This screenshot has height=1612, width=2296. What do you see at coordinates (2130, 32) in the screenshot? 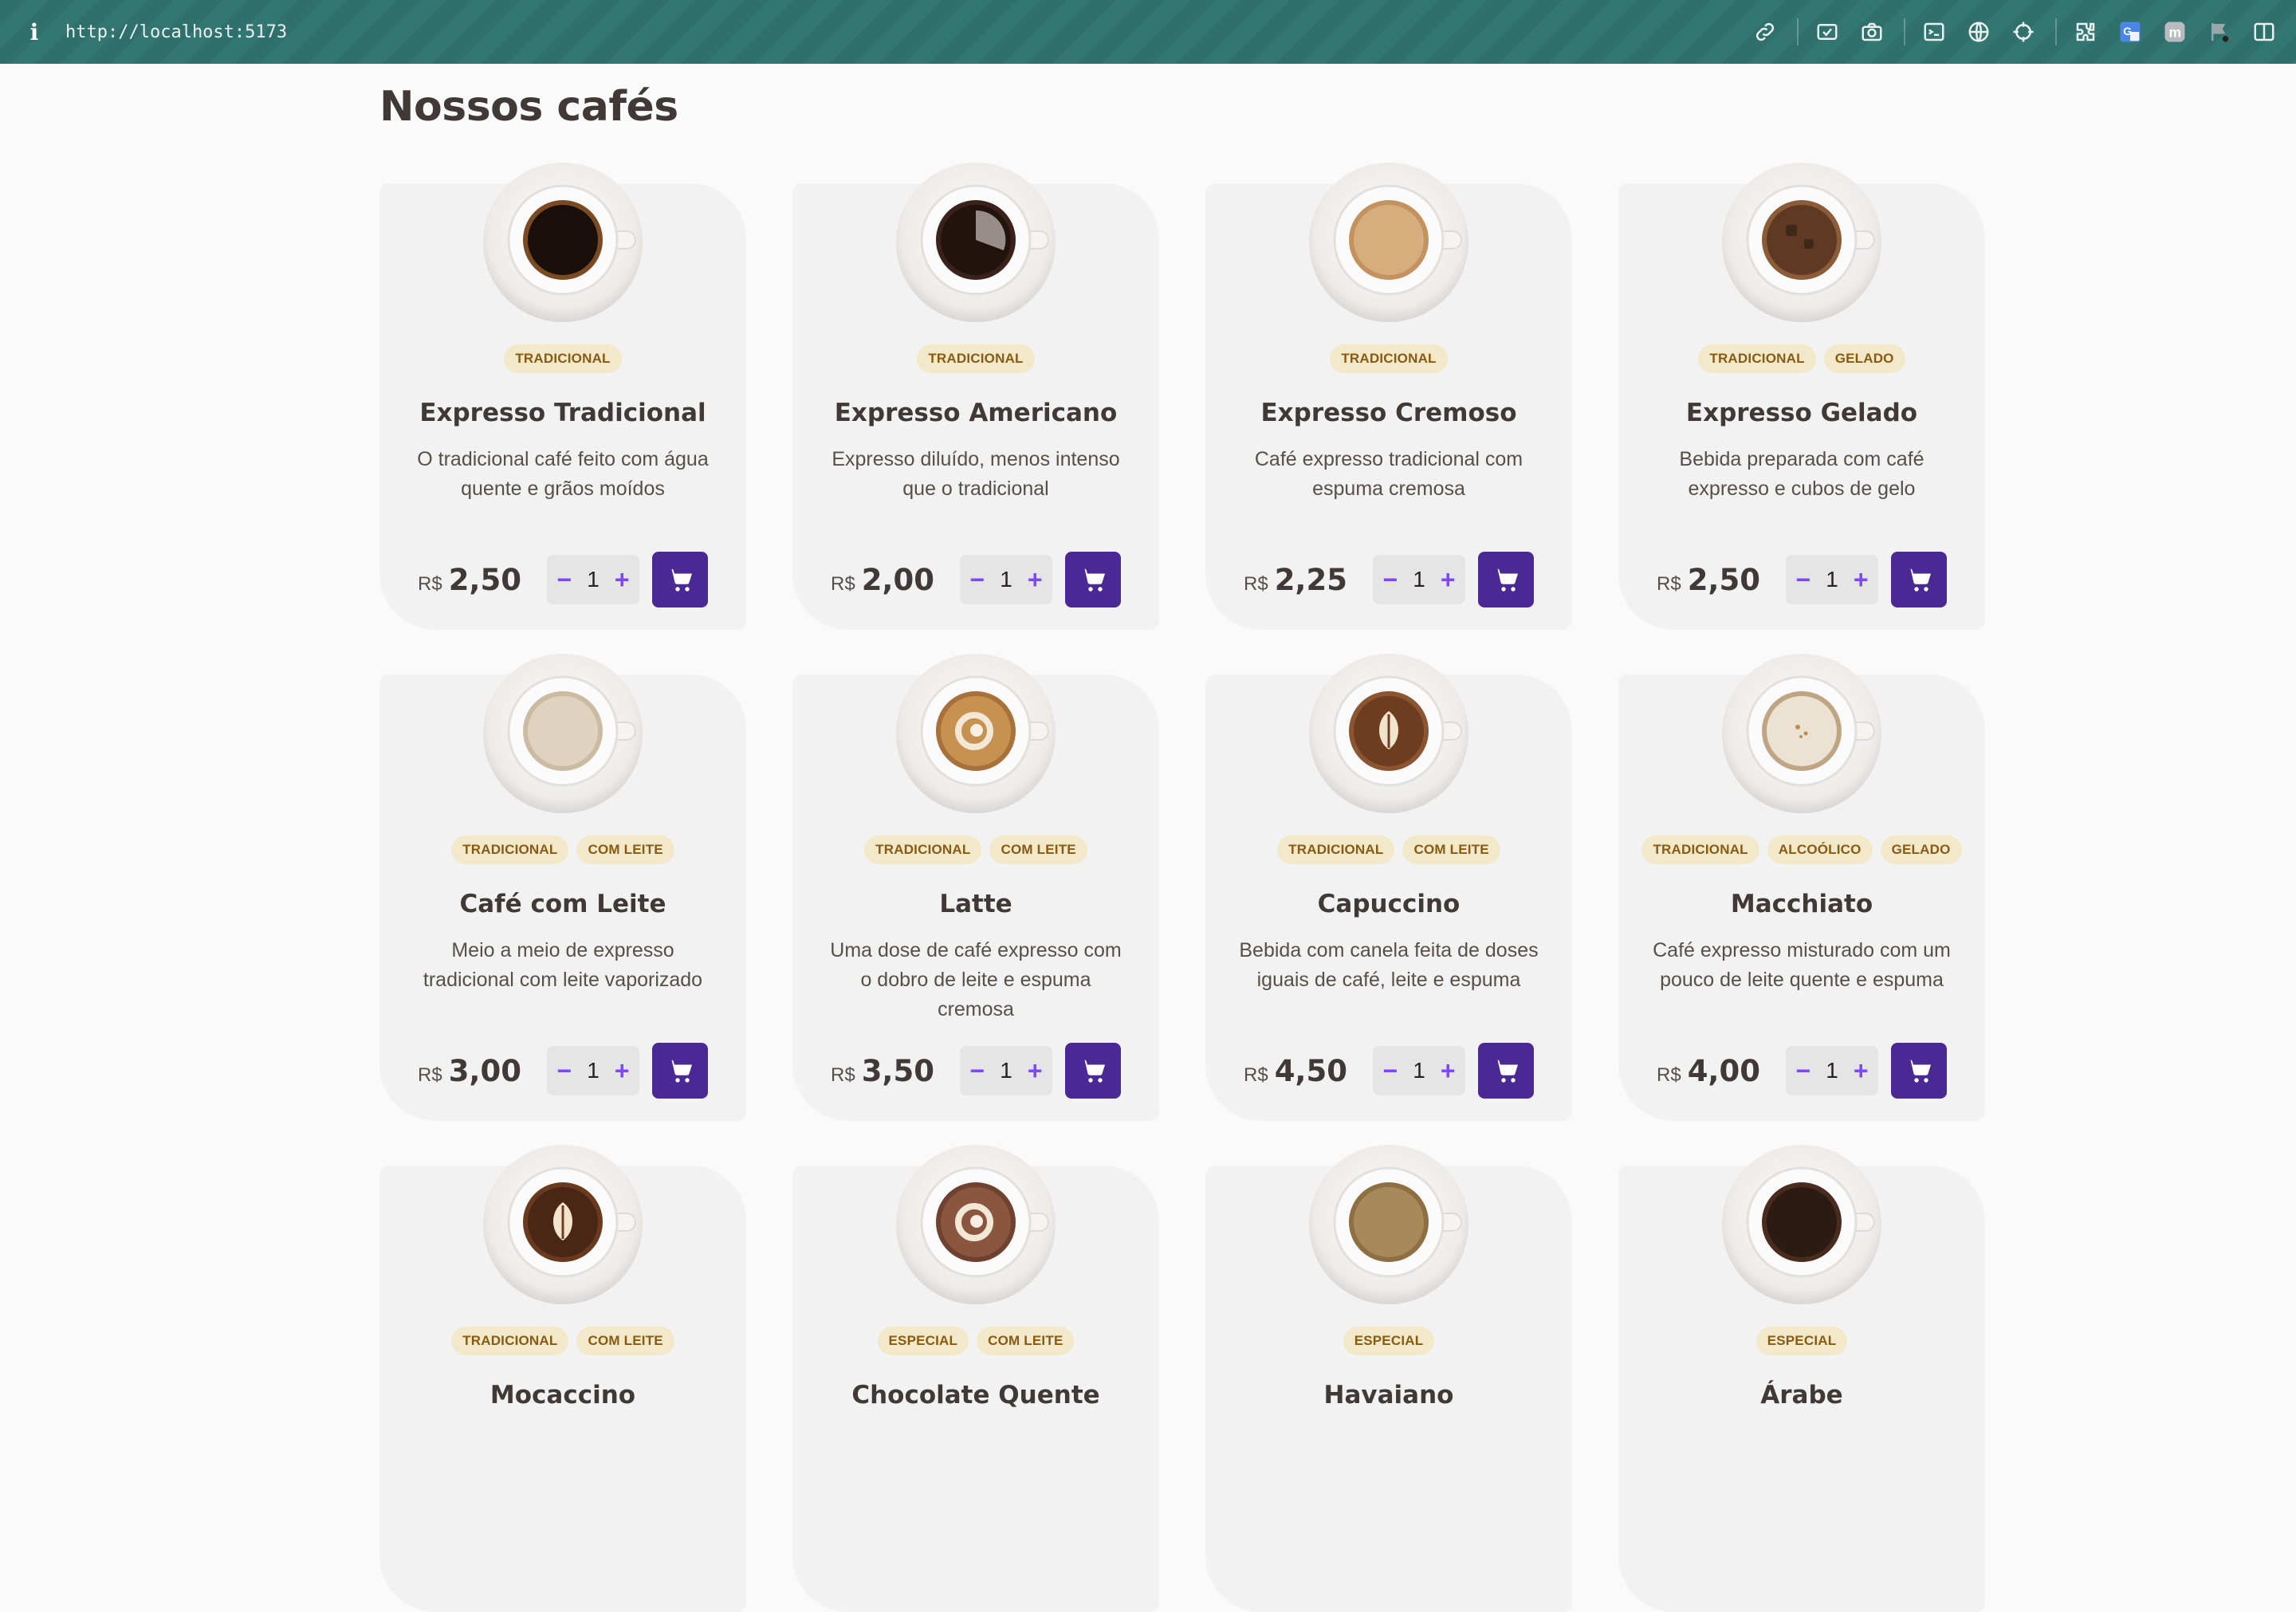
I see `translate-icon: G` at bounding box center [2130, 32].